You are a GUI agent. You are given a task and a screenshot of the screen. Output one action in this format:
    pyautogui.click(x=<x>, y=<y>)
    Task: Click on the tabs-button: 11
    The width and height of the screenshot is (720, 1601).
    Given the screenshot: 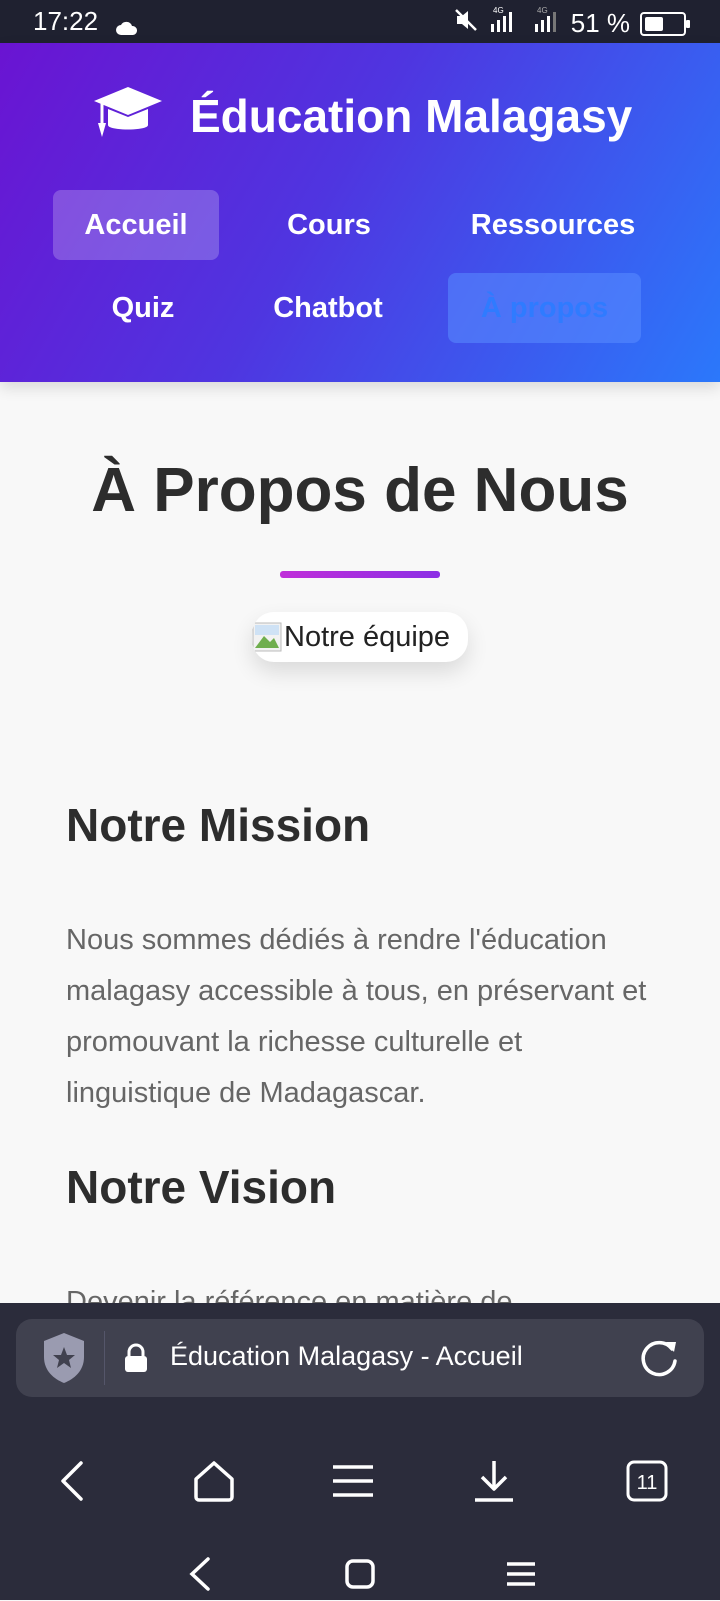 What is the action you would take?
    pyautogui.click(x=647, y=1483)
    